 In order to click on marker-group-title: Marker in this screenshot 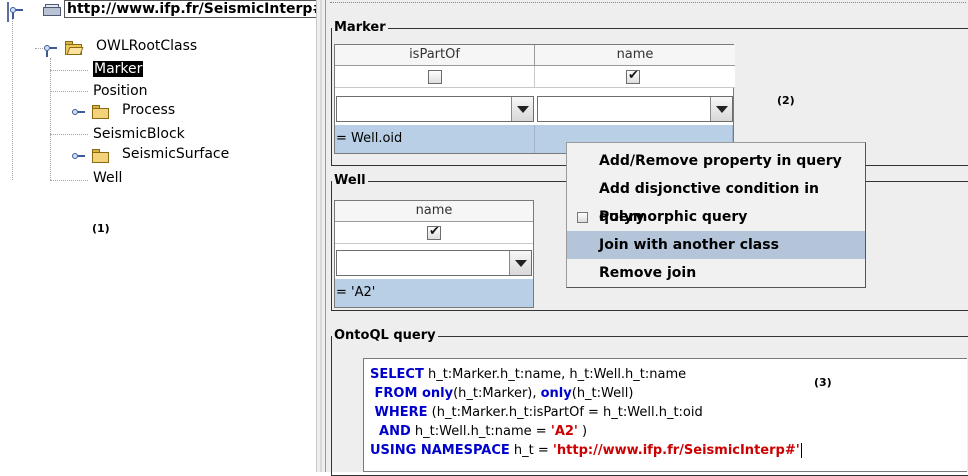, I will do `click(360, 28)`.